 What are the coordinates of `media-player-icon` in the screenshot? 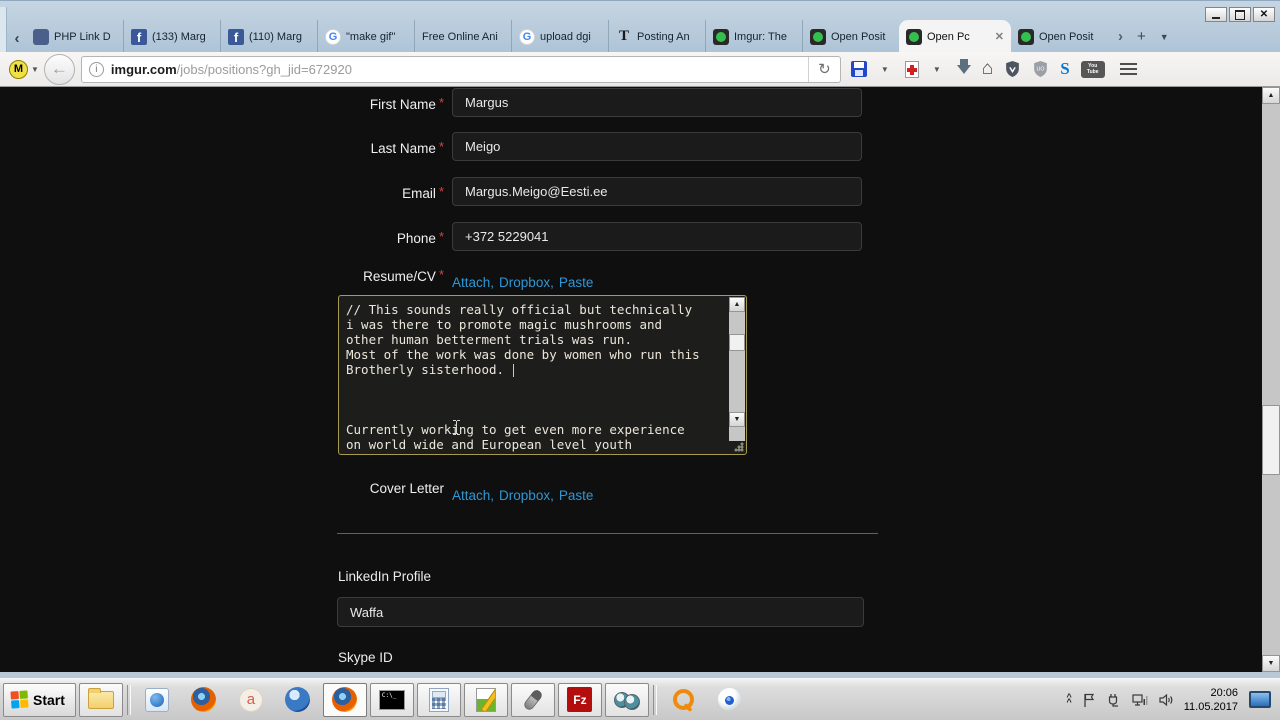 It's located at (156, 699).